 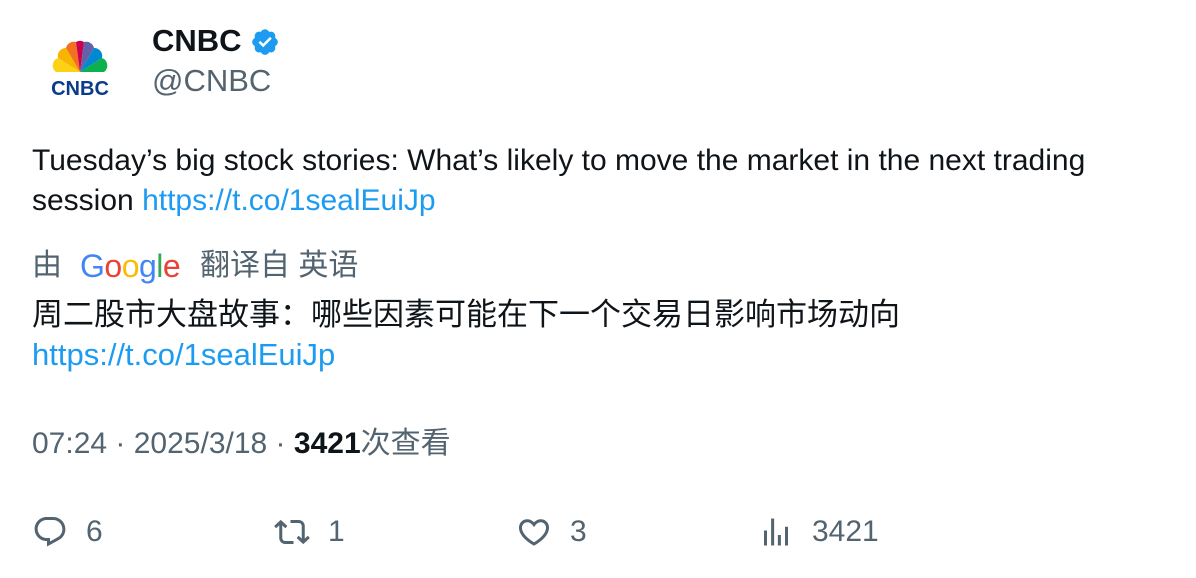 What do you see at coordinates (327, 443) in the screenshot?
I see `views-count: 3421` at bounding box center [327, 443].